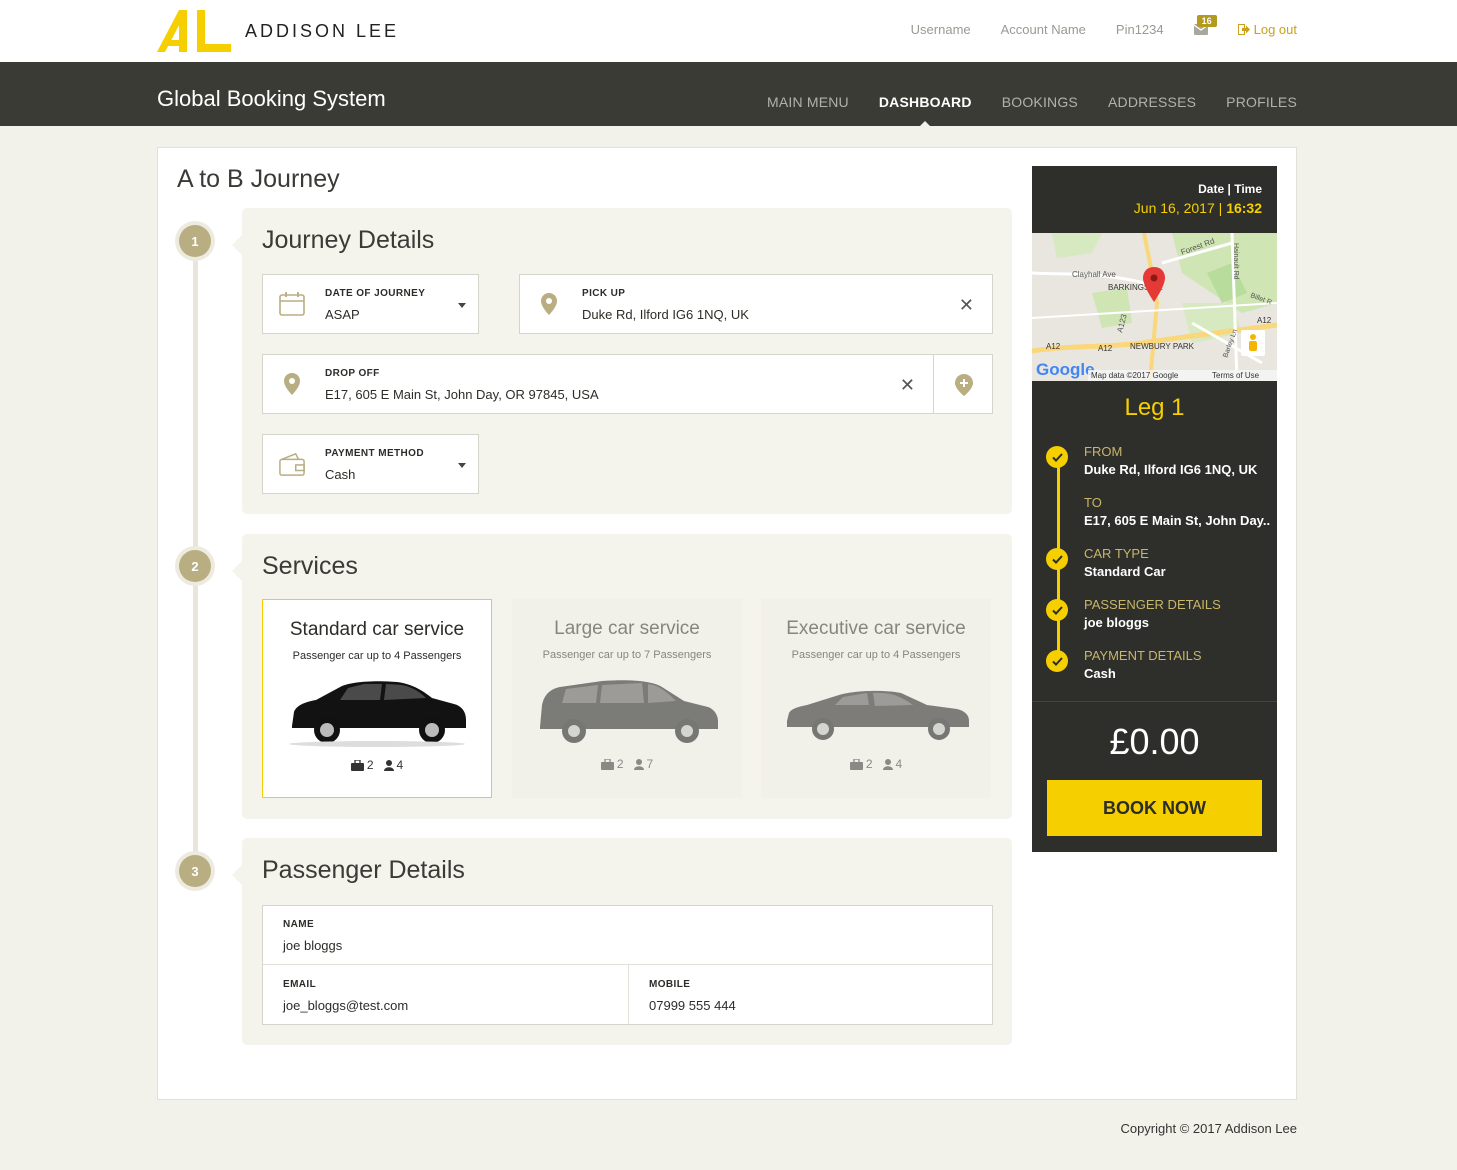 The height and width of the screenshot is (1170, 1457). I want to click on date-value: Jun 16, 2017, so click(1174, 208).